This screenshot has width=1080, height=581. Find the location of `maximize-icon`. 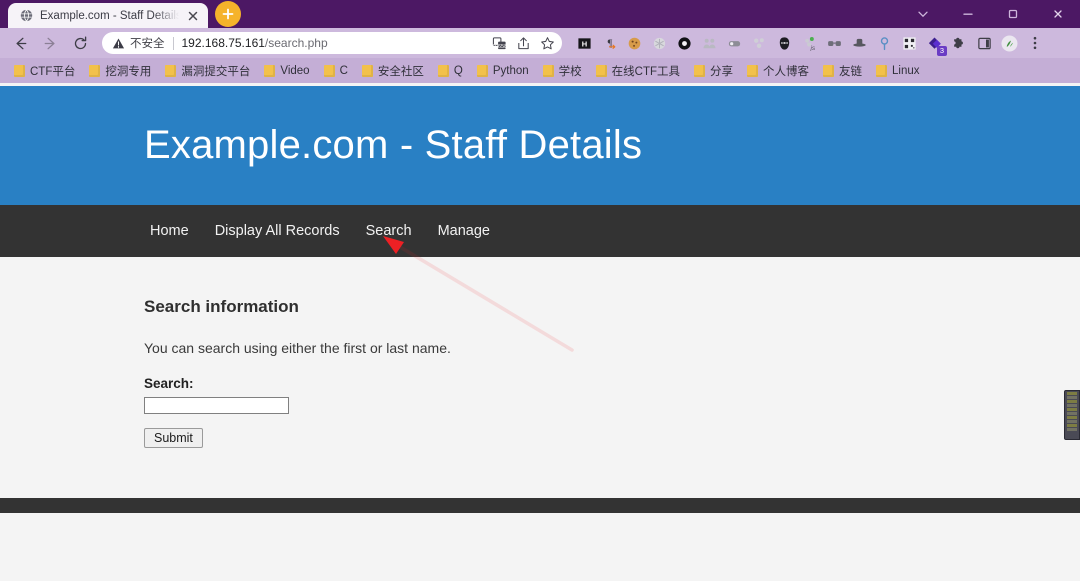

maximize-icon is located at coordinates (1012, 14).